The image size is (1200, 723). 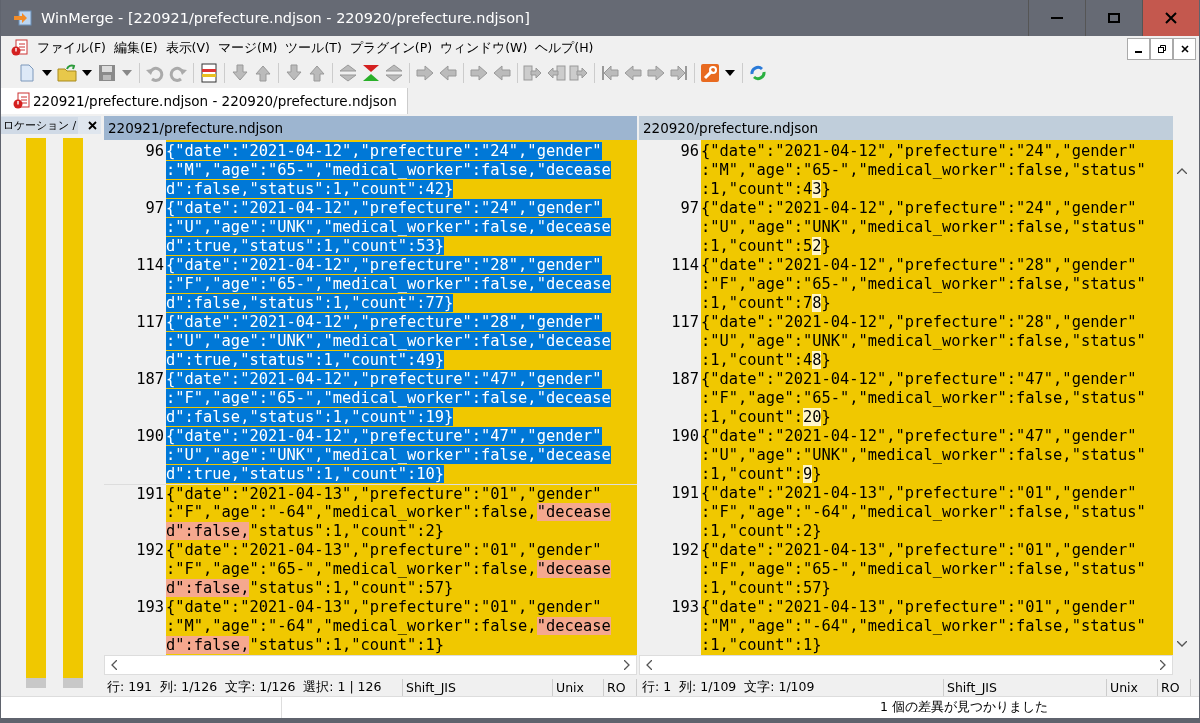 I want to click on scroll-up-icon, so click(x=1182, y=171).